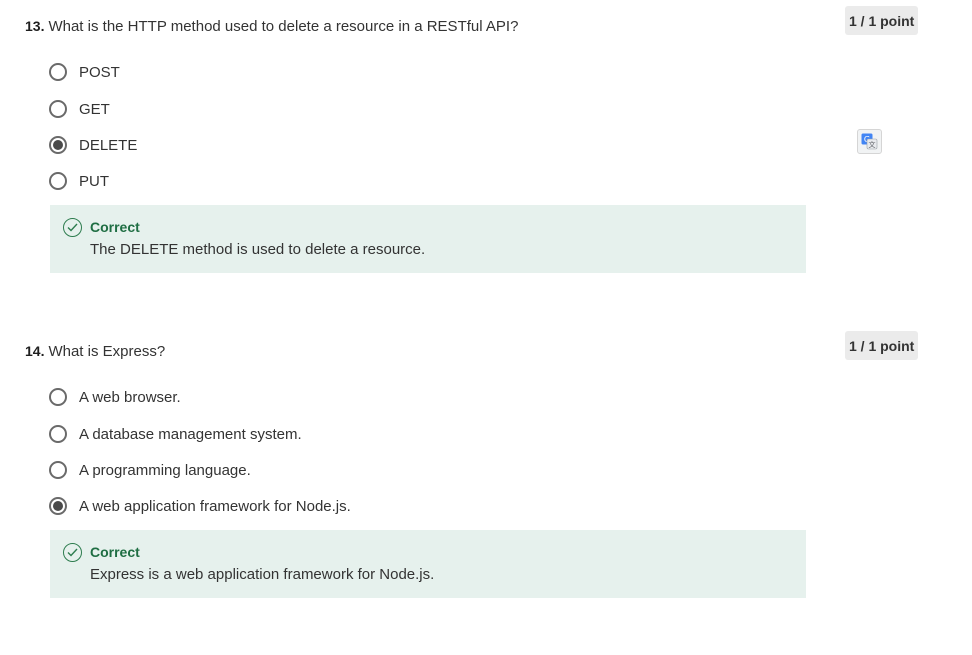  What do you see at coordinates (94, 109) in the screenshot?
I see `option-label: GET` at bounding box center [94, 109].